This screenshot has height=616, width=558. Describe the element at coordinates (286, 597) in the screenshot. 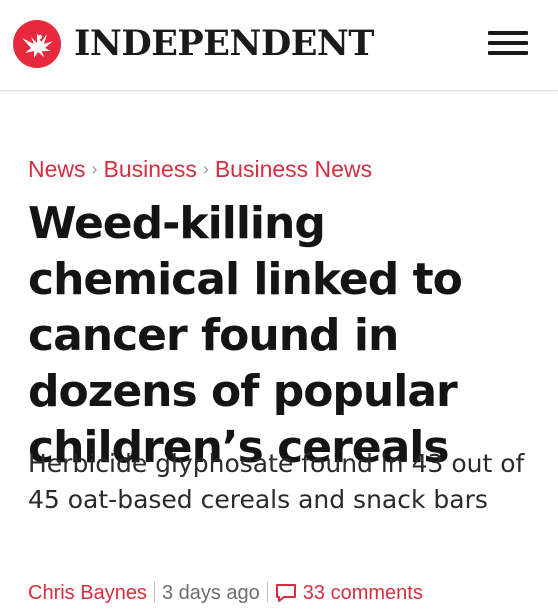

I see `comment-bubble-icon` at that location.